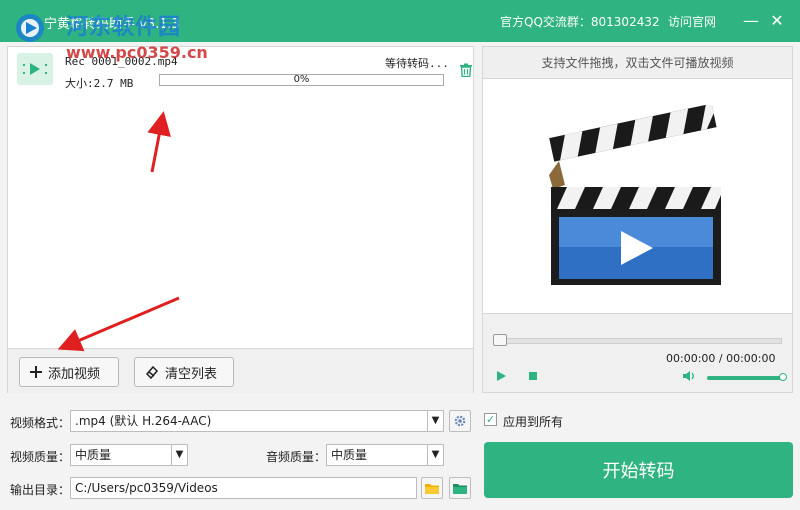 This screenshot has height=510, width=800. I want to click on output-path-field: C:/Users/pc0359/Videos, so click(243, 488).